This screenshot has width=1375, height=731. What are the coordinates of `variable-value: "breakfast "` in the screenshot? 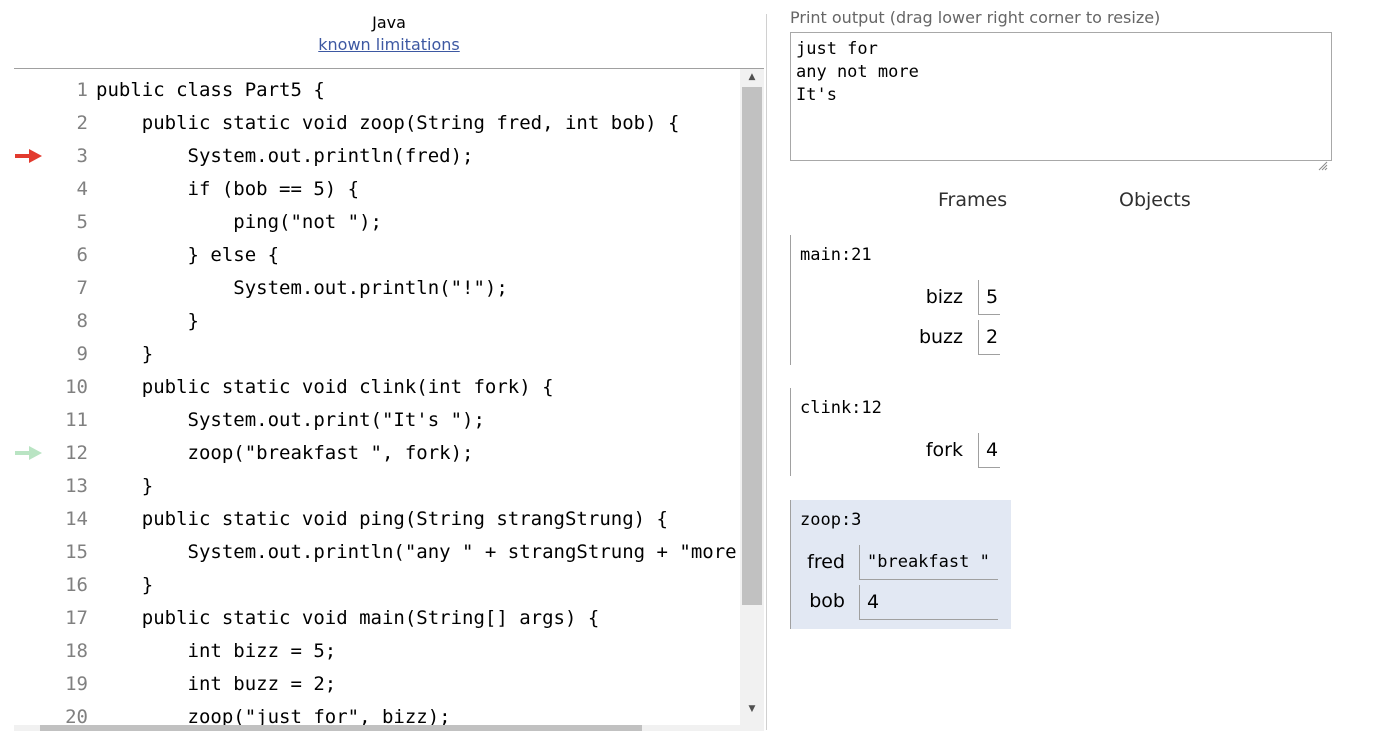 It's located at (928, 562).